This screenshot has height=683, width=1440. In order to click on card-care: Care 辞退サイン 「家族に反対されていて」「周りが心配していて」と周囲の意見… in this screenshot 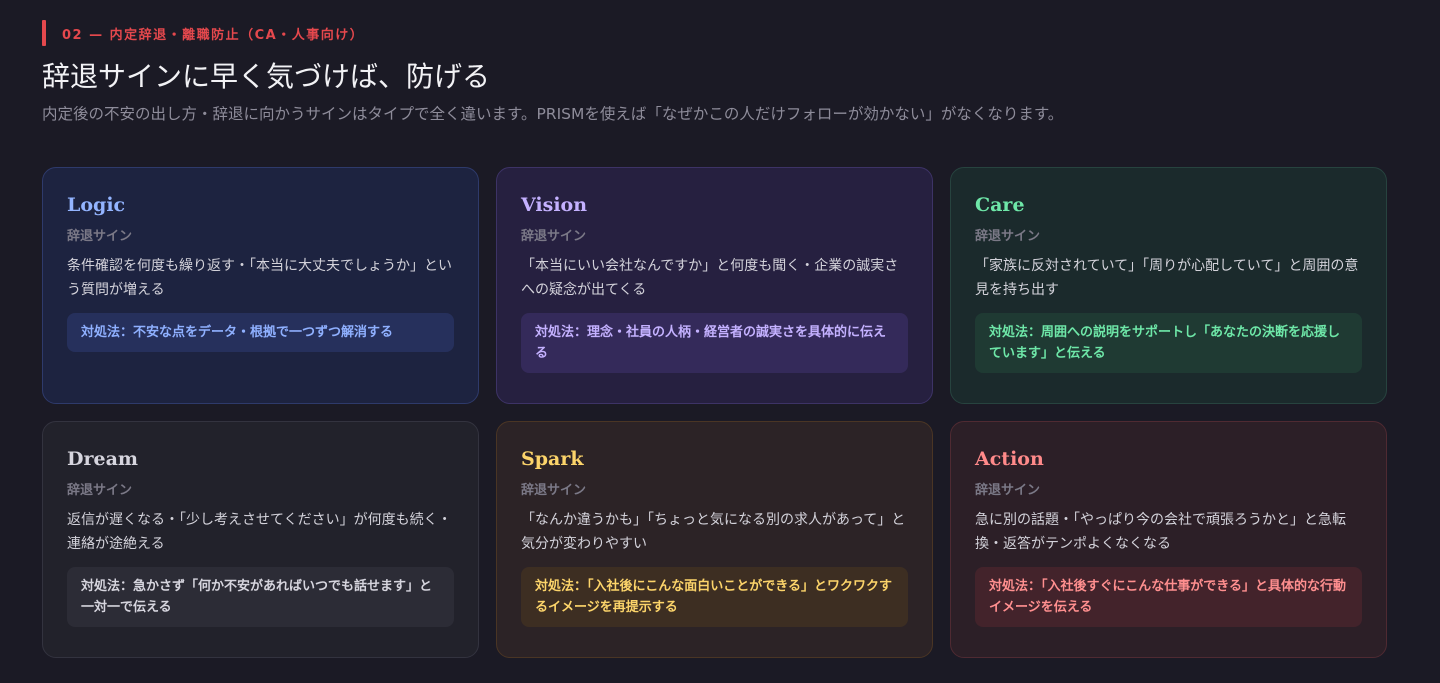, I will do `click(1168, 285)`.